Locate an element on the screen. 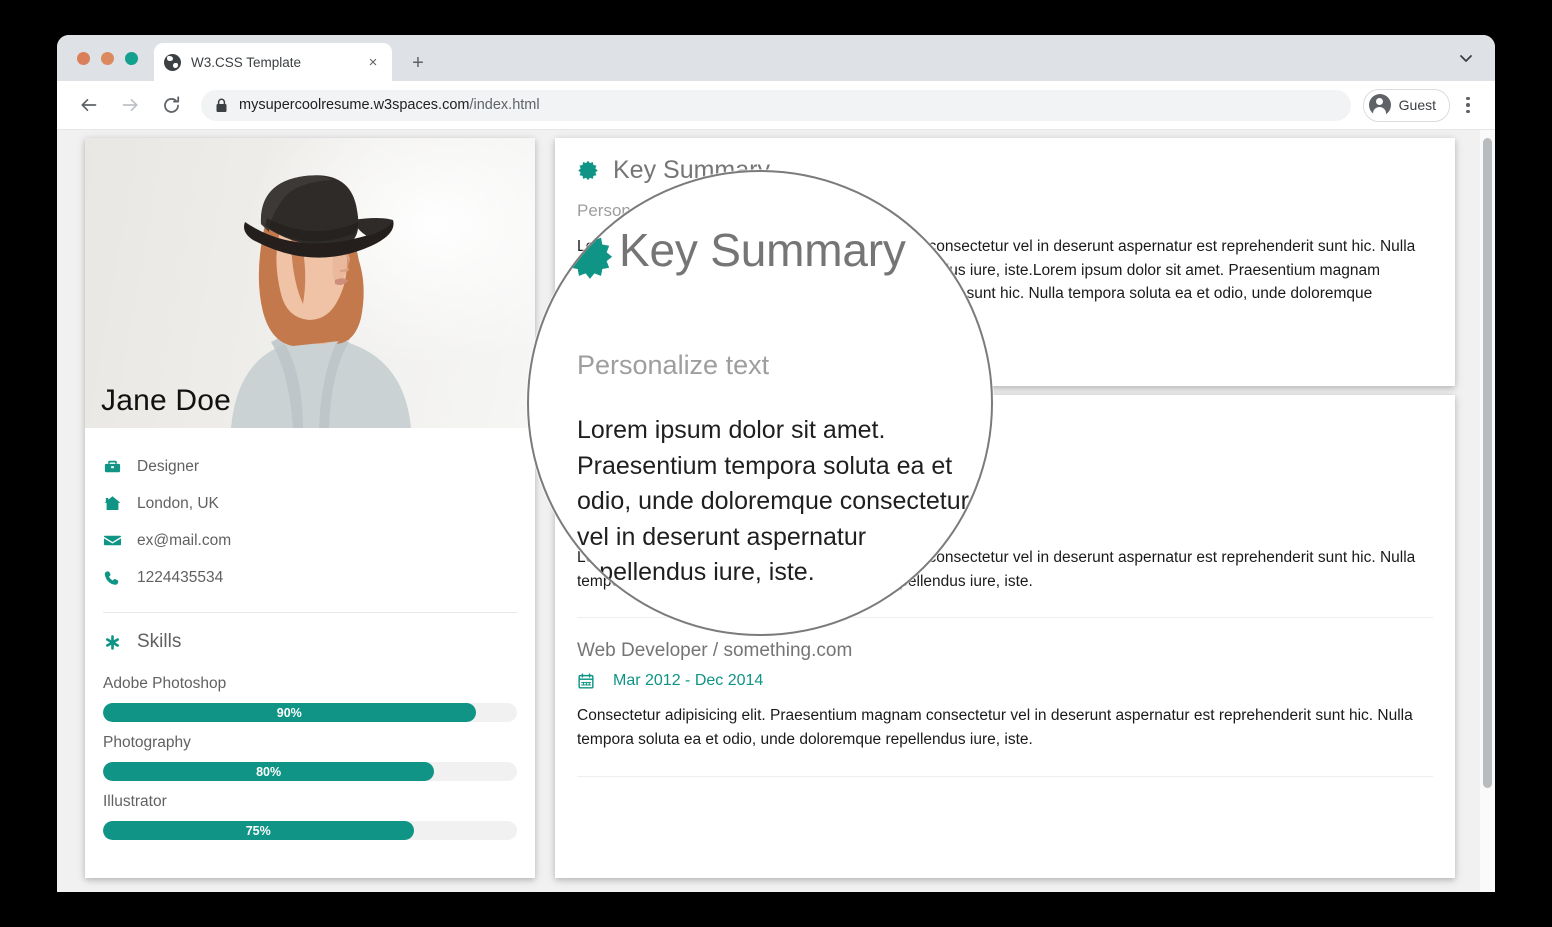 The width and height of the screenshot is (1552, 927). forward-icon is located at coordinates (130, 105).